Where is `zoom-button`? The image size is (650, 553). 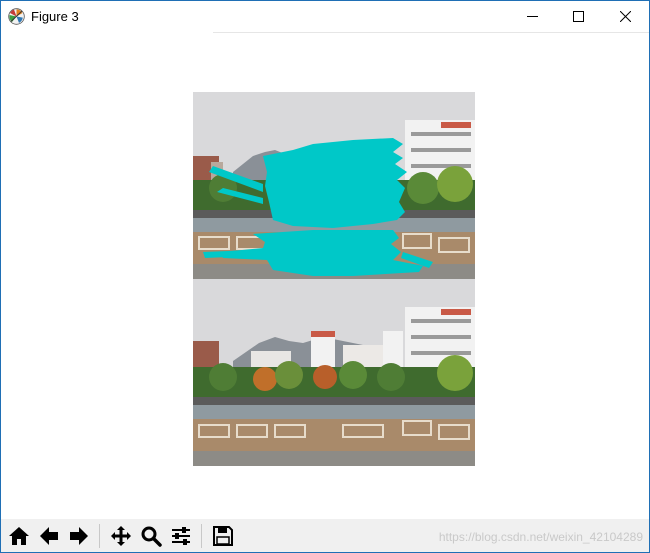
zoom-button is located at coordinates (151, 536).